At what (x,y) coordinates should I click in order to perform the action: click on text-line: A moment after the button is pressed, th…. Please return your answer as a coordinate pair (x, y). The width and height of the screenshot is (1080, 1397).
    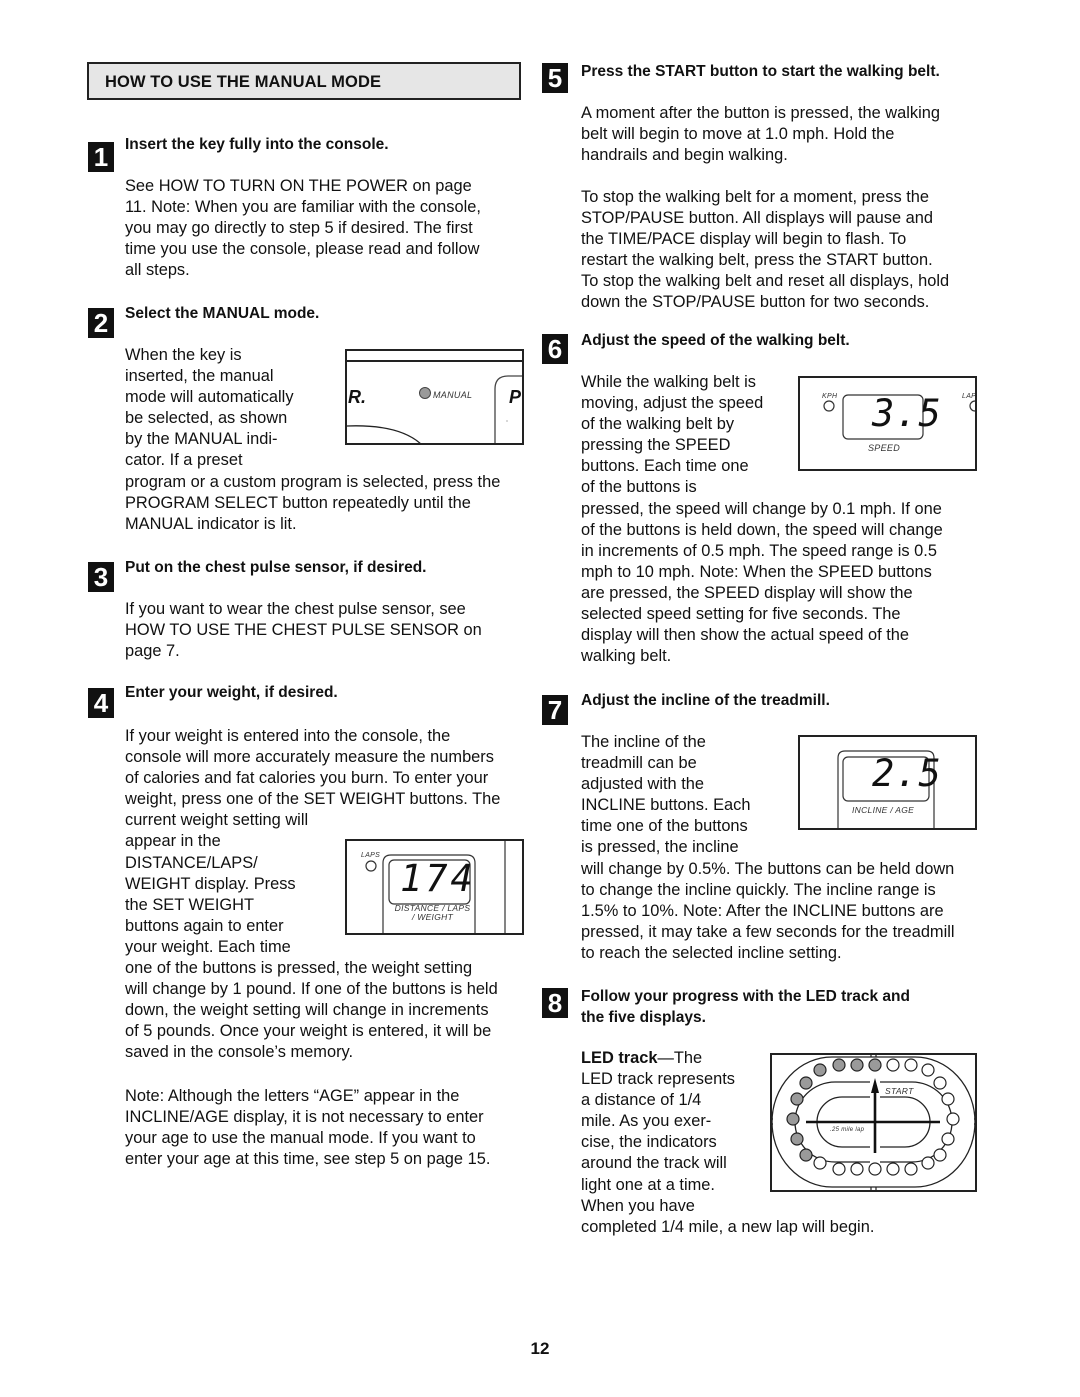
    Looking at the image, I should click on (760, 113).